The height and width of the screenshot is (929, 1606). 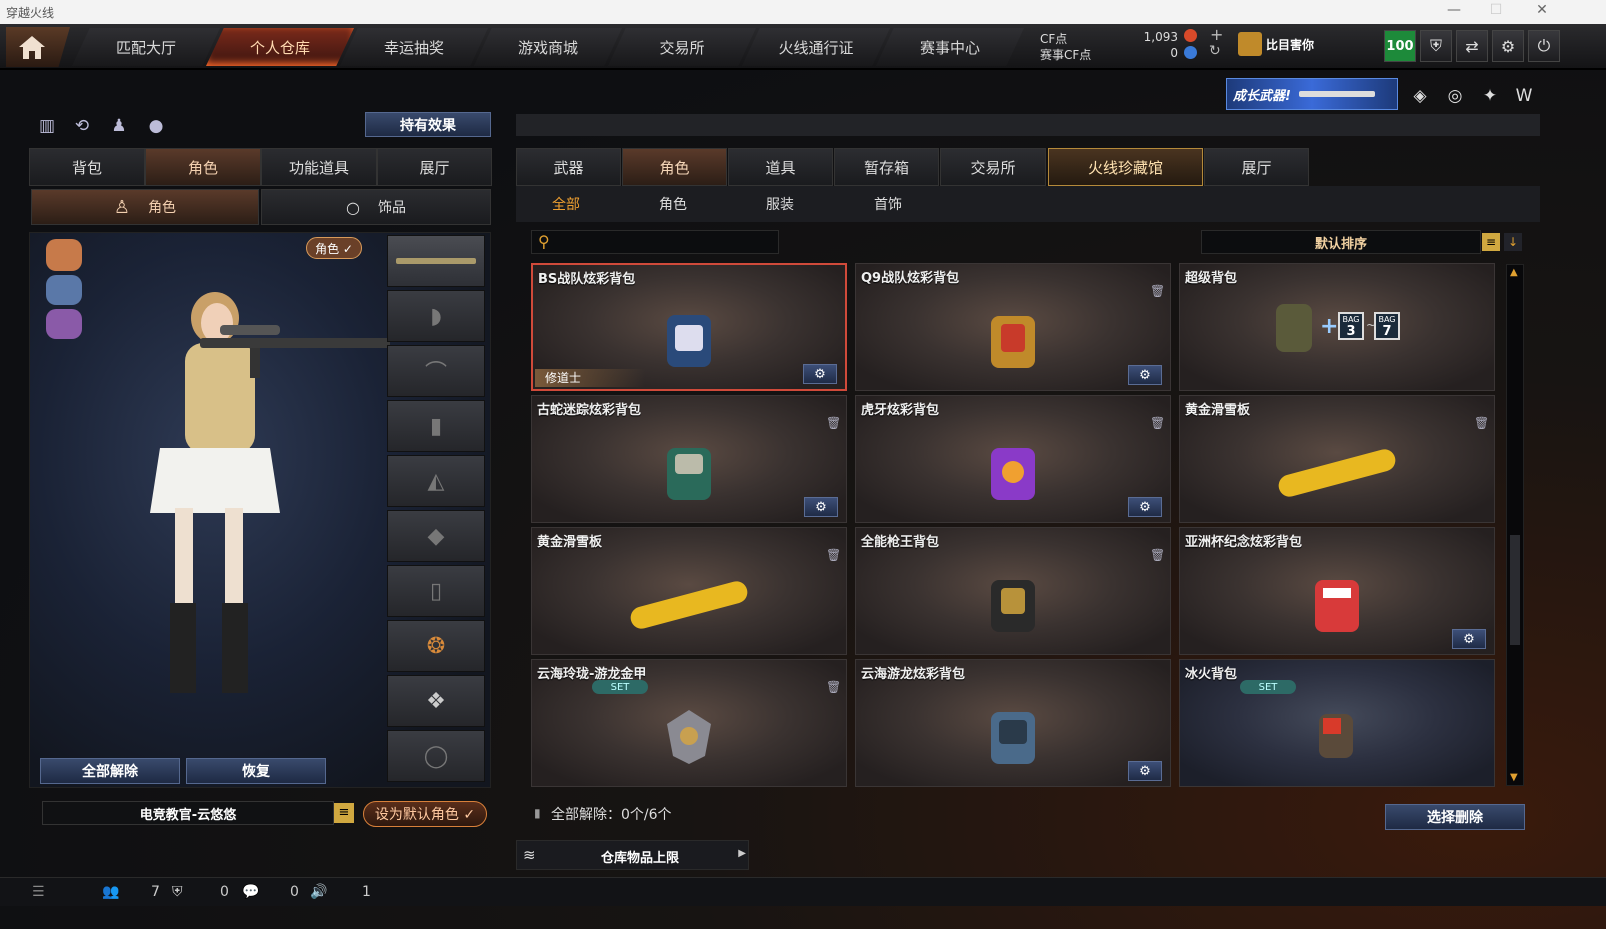 What do you see at coordinates (886, 167) in the screenshot?
I see `tab-storage-box: 暂存箱` at bounding box center [886, 167].